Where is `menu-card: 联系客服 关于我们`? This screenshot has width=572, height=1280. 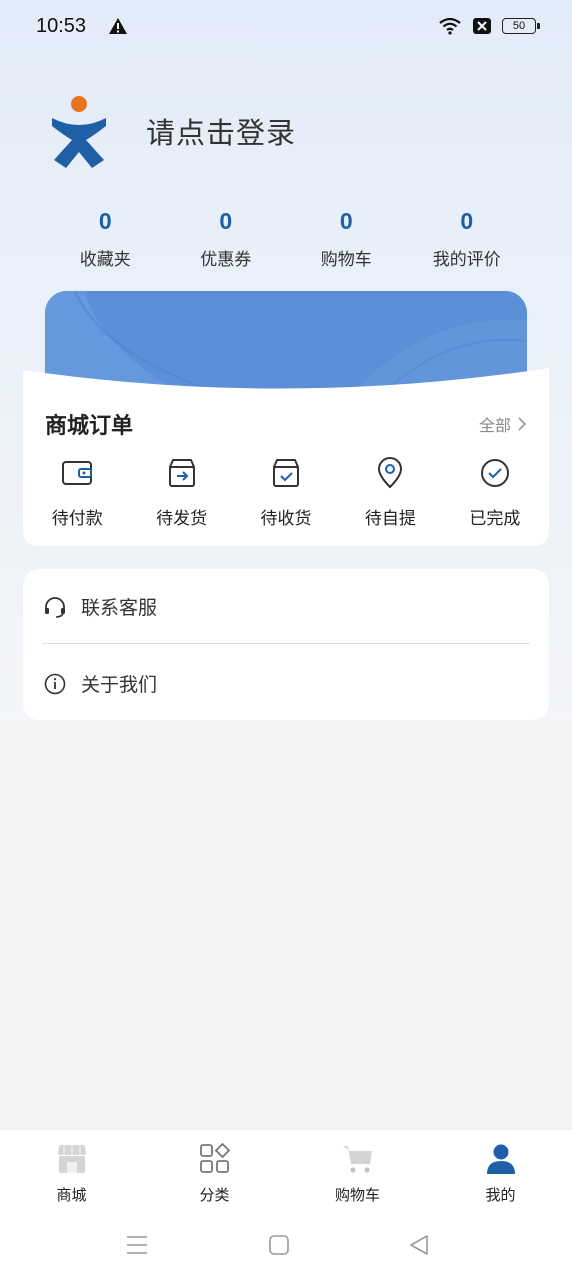
menu-card: 联系客服 关于我们 is located at coordinates (286, 644).